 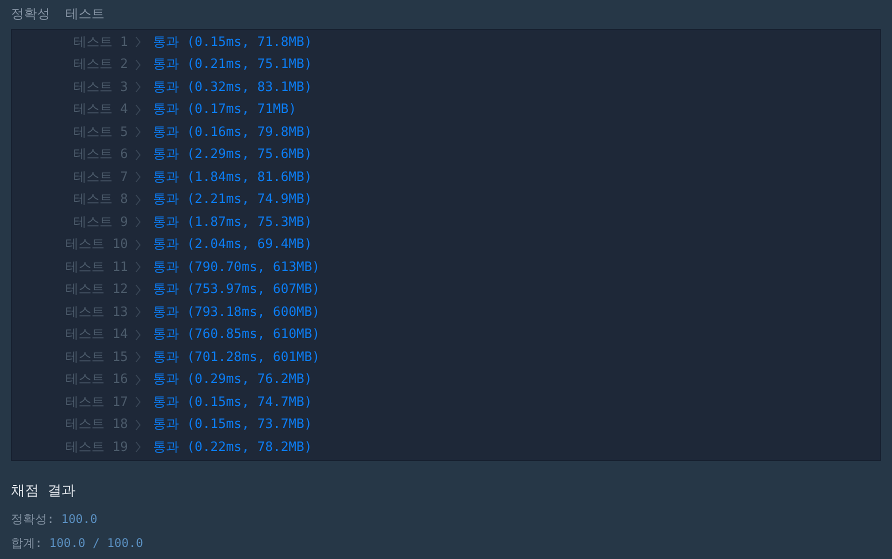 What do you see at coordinates (26, 543) in the screenshot?
I see `summary-label: 합계:` at bounding box center [26, 543].